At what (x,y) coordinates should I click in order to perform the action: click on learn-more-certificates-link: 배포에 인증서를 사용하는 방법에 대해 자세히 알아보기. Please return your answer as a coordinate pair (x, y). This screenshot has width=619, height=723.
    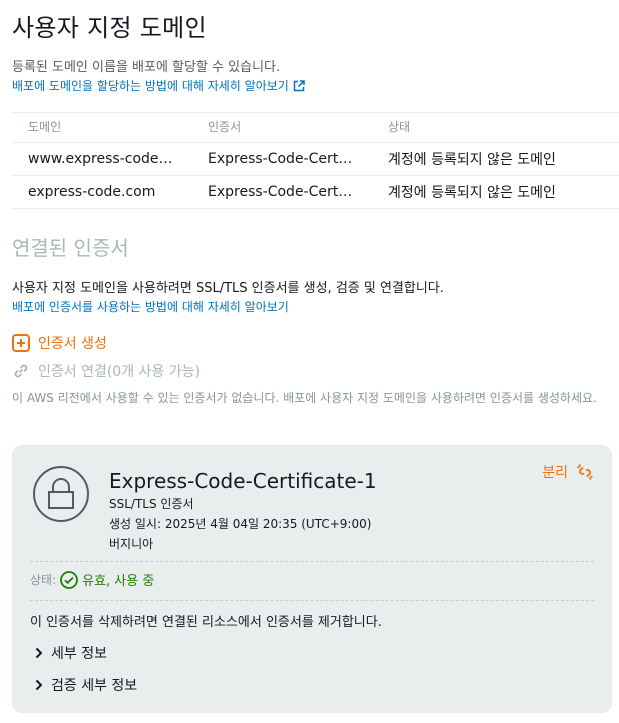
    Looking at the image, I should click on (150, 306).